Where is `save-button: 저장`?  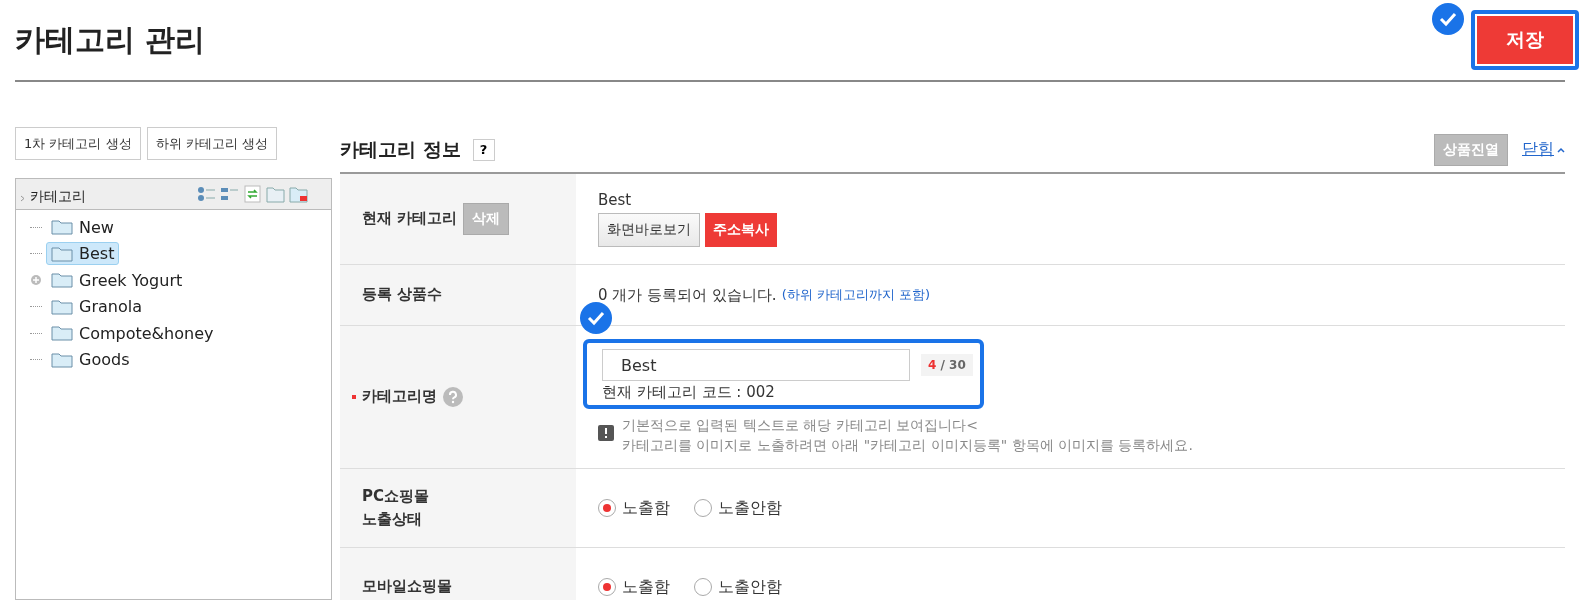 save-button: 저장 is located at coordinates (1525, 40).